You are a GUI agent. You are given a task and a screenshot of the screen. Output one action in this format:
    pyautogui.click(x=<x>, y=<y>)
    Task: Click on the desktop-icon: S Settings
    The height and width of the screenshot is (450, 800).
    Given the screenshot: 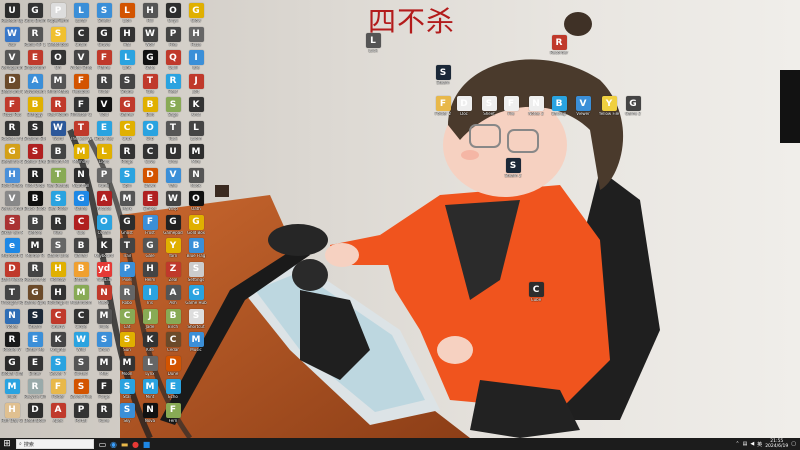 What is the action you would take?
    pyautogui.click(x=196, y=272)
    